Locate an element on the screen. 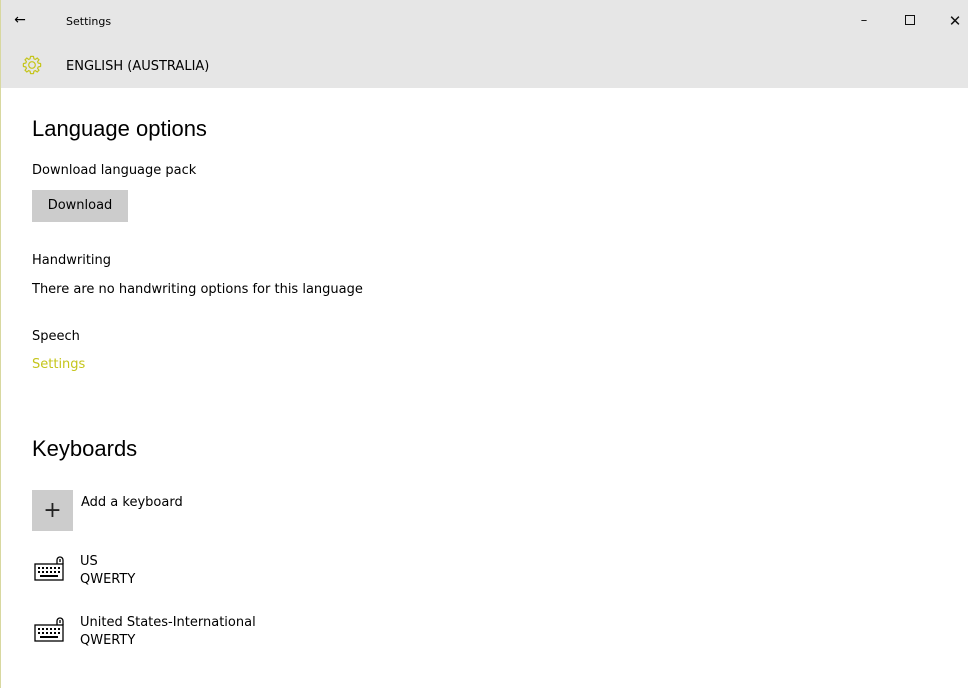 Image resolution: width=968 pixels, height=688 pixels. keyboards-heading: Keyboards is located at coordinates (85, 448).